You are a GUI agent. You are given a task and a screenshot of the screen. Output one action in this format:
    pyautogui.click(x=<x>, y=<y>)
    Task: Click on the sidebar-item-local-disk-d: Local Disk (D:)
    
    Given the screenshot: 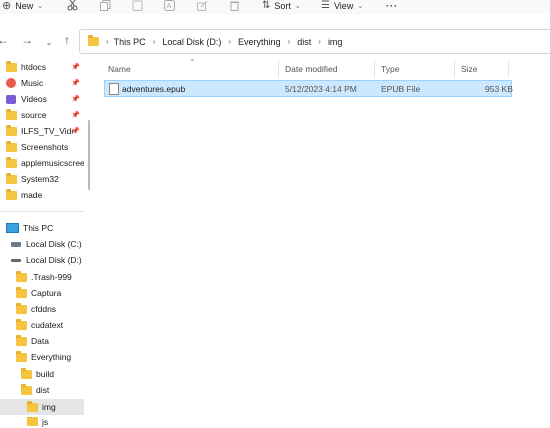 What is the action you would take?
    pyautogui.click(x=42, y=260)
    